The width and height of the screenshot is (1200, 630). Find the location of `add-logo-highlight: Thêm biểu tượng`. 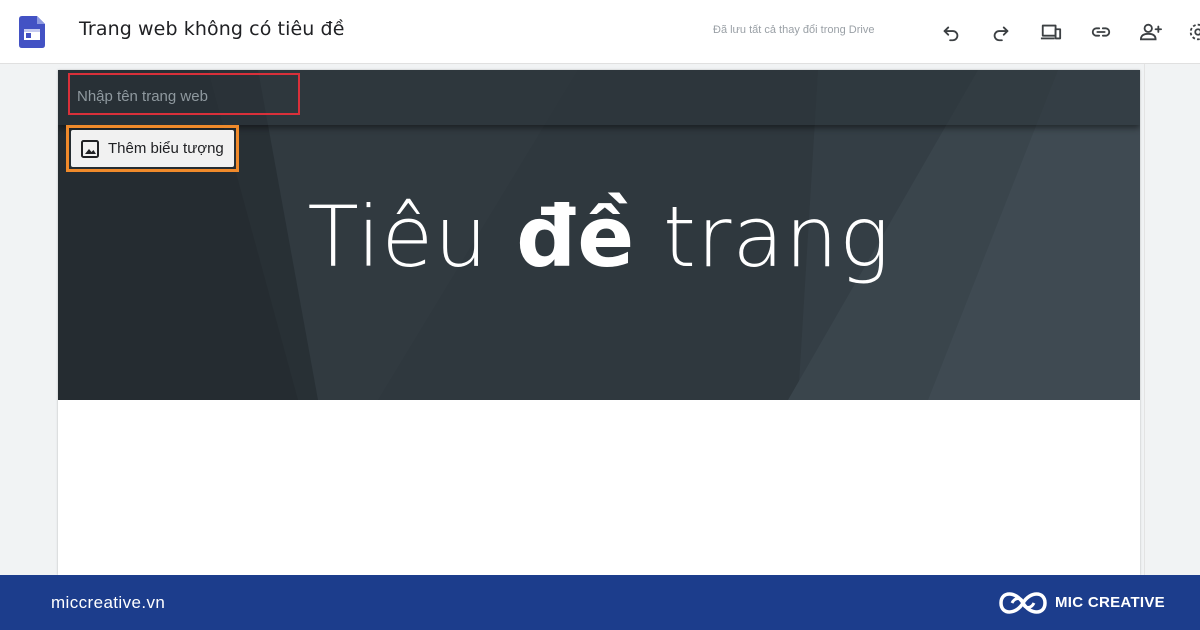

add-logo-highlight: Thêm biểu tượng is located at coordinates (152, 148).